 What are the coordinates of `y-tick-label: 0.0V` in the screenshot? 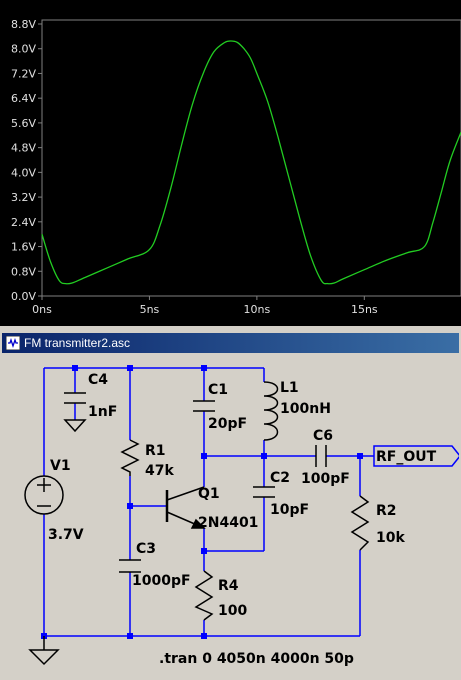 It's located at (23, 296).